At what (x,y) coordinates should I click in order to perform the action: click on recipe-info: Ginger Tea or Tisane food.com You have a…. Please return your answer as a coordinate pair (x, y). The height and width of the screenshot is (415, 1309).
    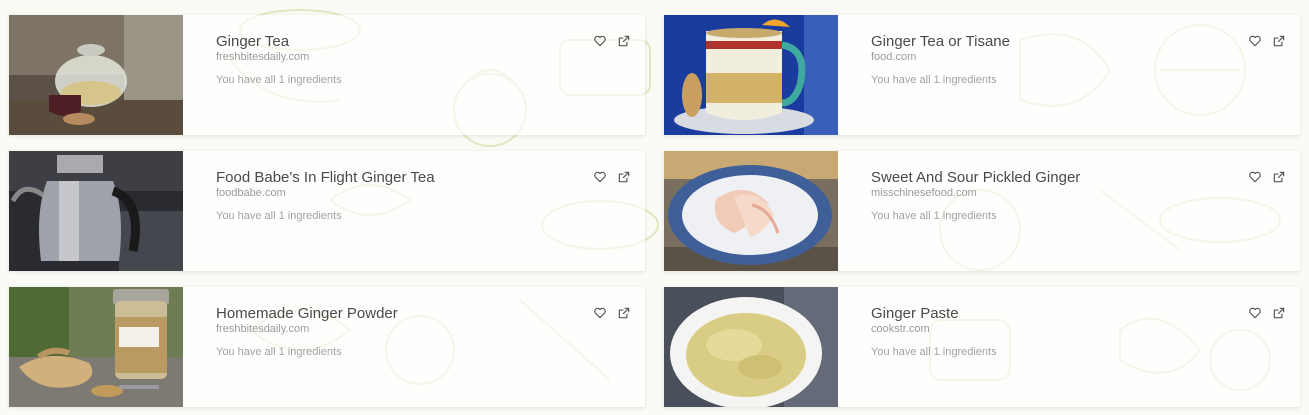
    Looking at the image, I should click on (1051, 60).